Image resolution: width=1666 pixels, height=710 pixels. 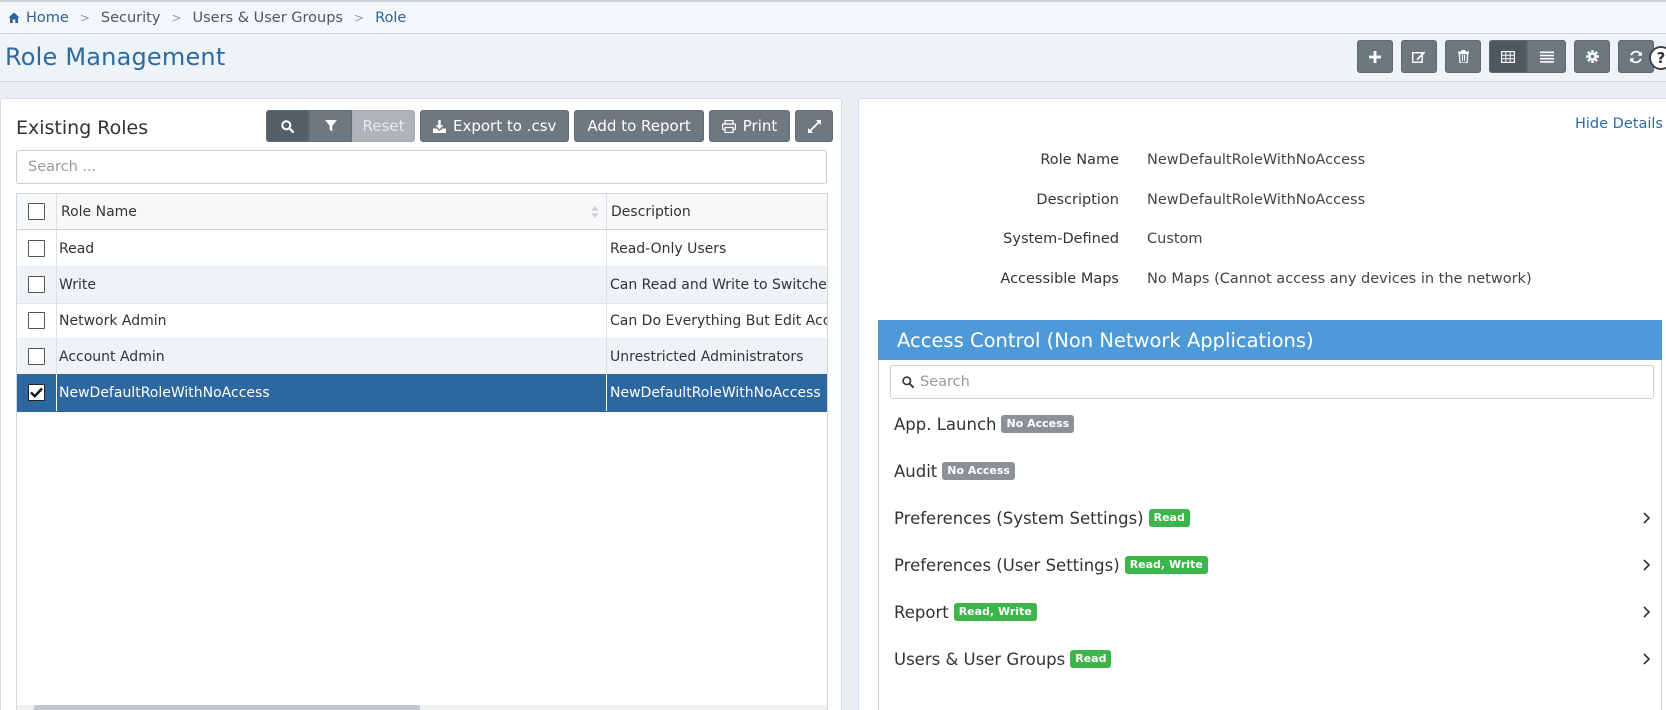 I want to click on horizontal-scrollbar, so click(x=422, y=707).